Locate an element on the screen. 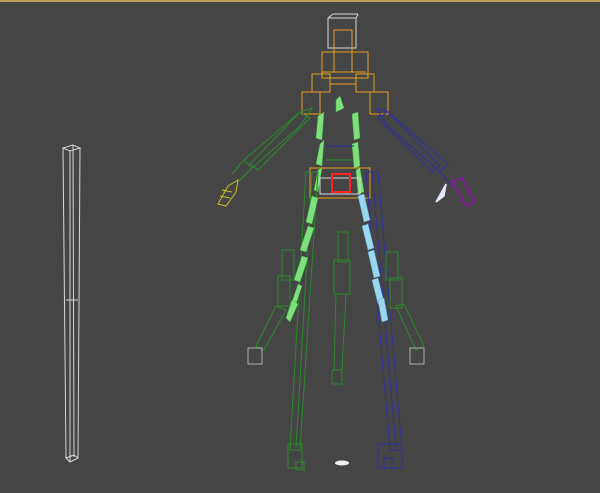 Image resolution: width=600 pixels, height=493 pixels. right-hand-secondary is located at coordinates (405, 308).